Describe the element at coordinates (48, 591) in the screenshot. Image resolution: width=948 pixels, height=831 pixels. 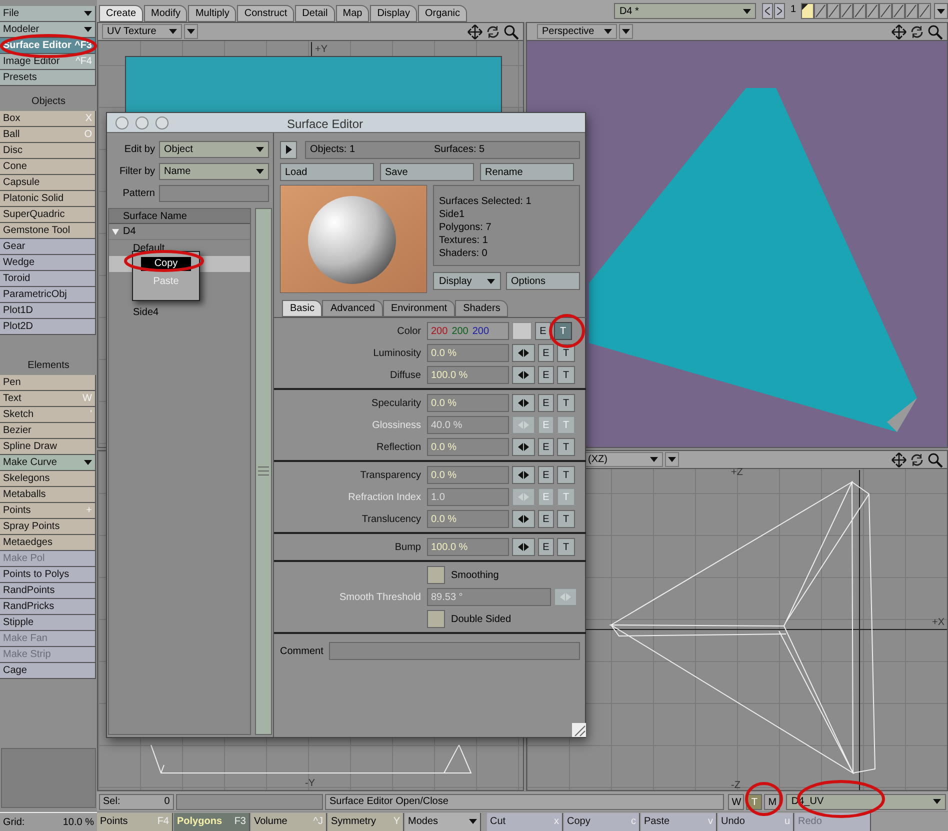
I see `tool-button: RandPoints` at that location.